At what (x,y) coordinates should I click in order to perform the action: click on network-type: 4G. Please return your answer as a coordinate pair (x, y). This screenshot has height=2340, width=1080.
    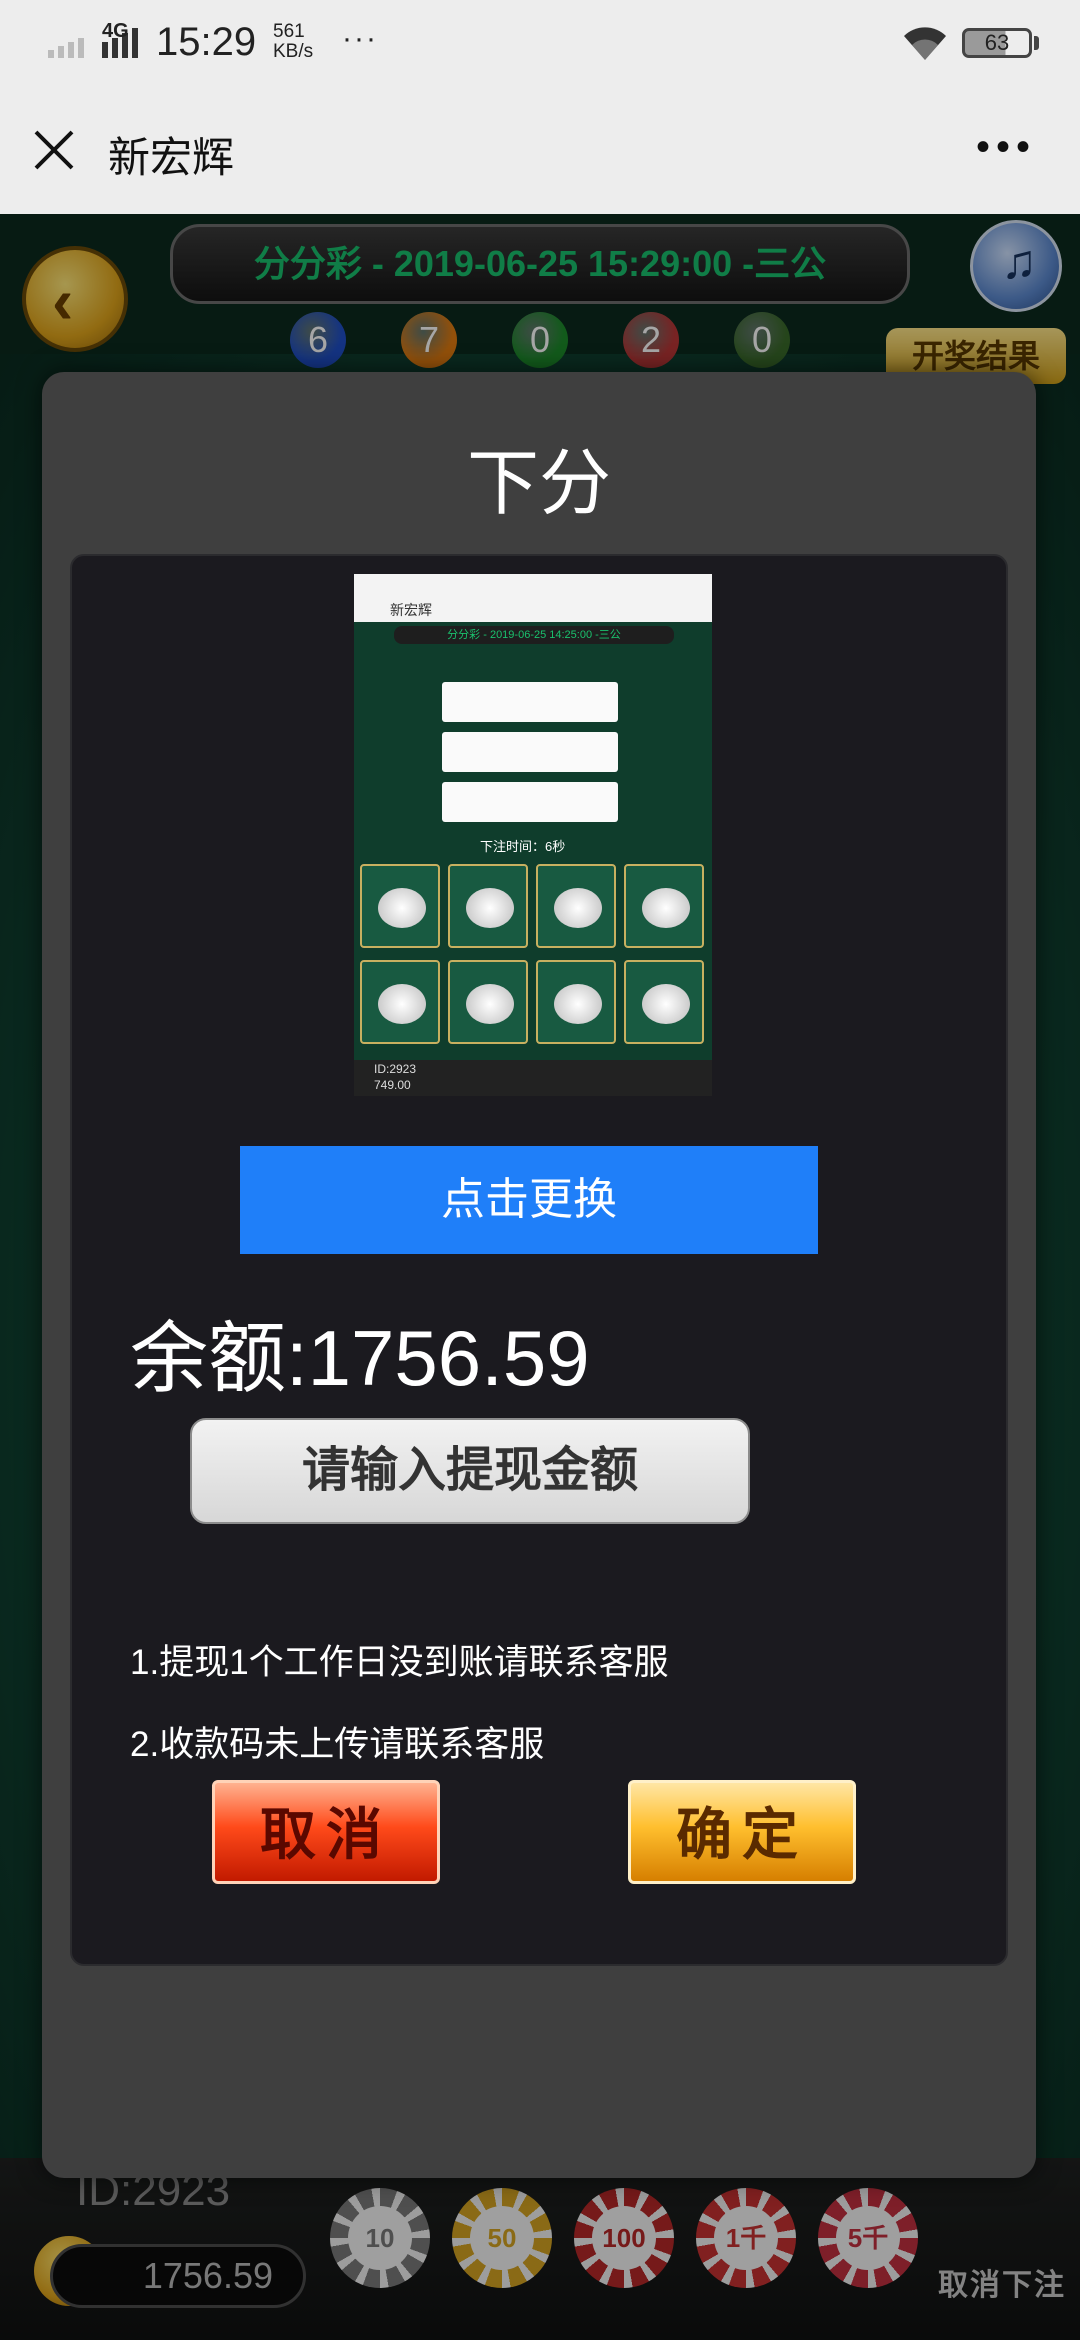
    Looking at the image, I should click on (115, 31).